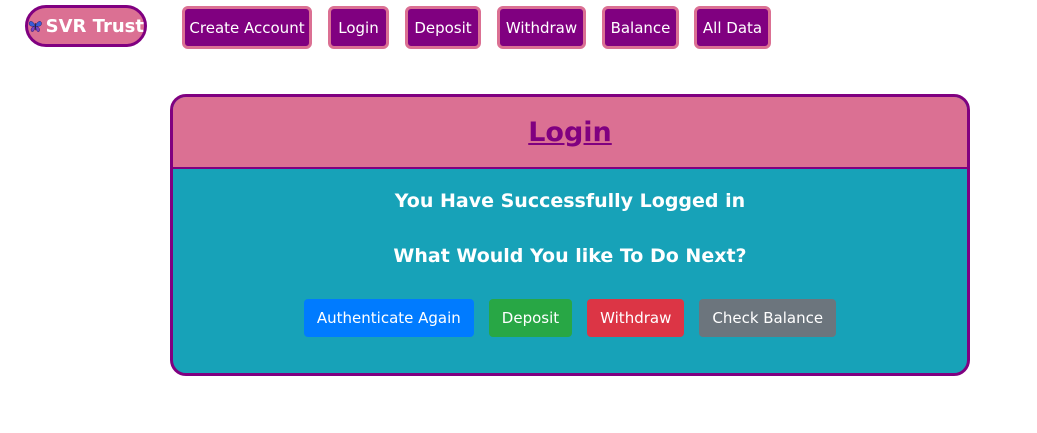 The height and width of the screenshot is (433, 1037). Describe the element at coordinates (247, 27) in the screenshot. I see `nav-create-account: Create Account` at that location.